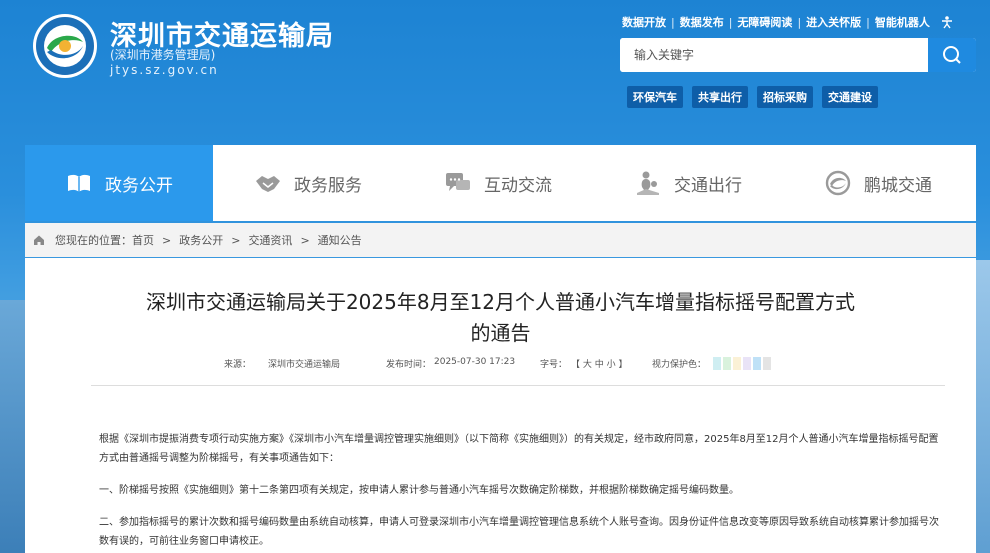 This screenshot has height=553, width=990. I want to click on eye-protect-label: 视力保护色：, so click(679, 365).